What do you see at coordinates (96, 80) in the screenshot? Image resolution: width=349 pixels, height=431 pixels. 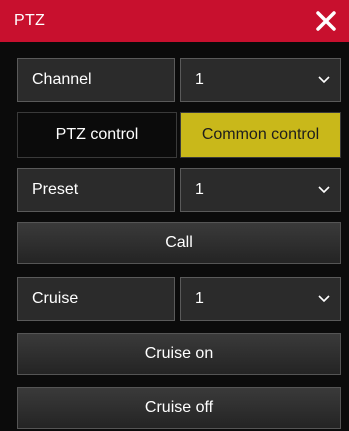 I see `channel-label: Channel` at bounding box center [96, 80].